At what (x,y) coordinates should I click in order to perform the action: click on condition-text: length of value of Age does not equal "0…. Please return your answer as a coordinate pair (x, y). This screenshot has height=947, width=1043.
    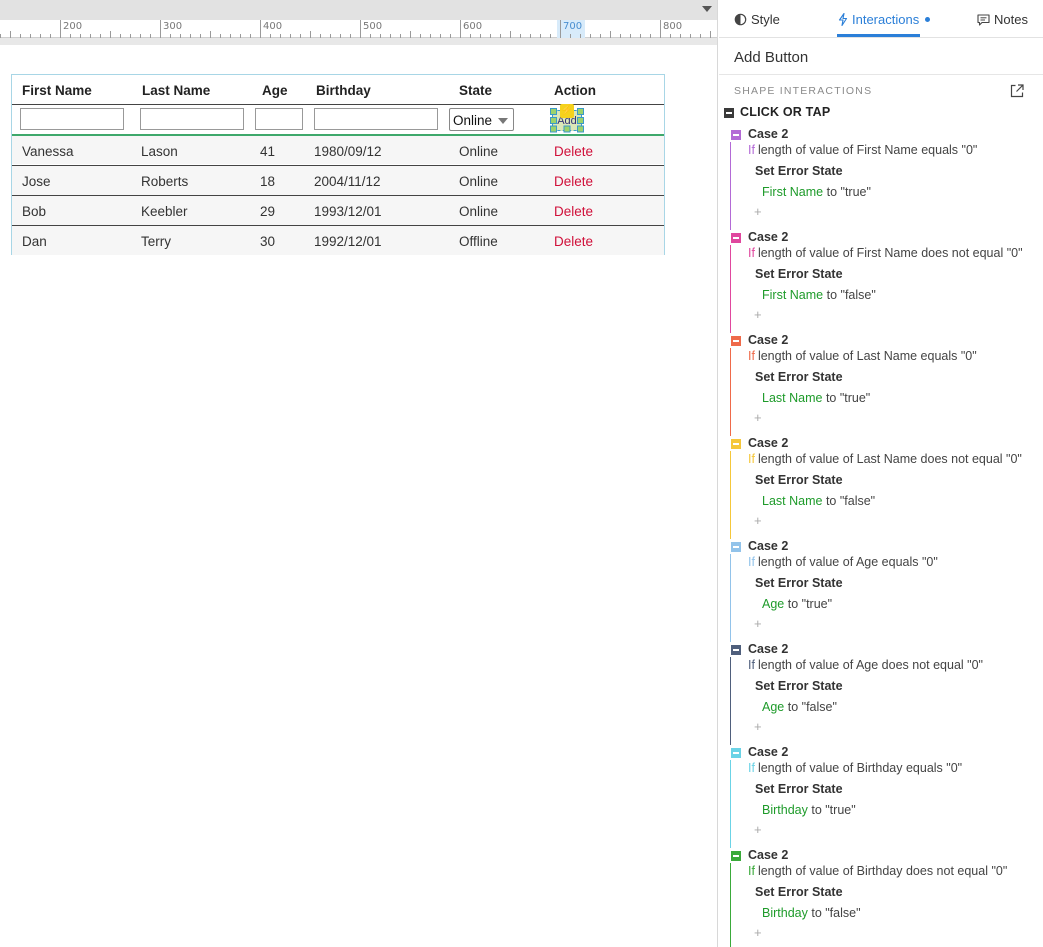
    Looking at the image, I should click on (870, 665).